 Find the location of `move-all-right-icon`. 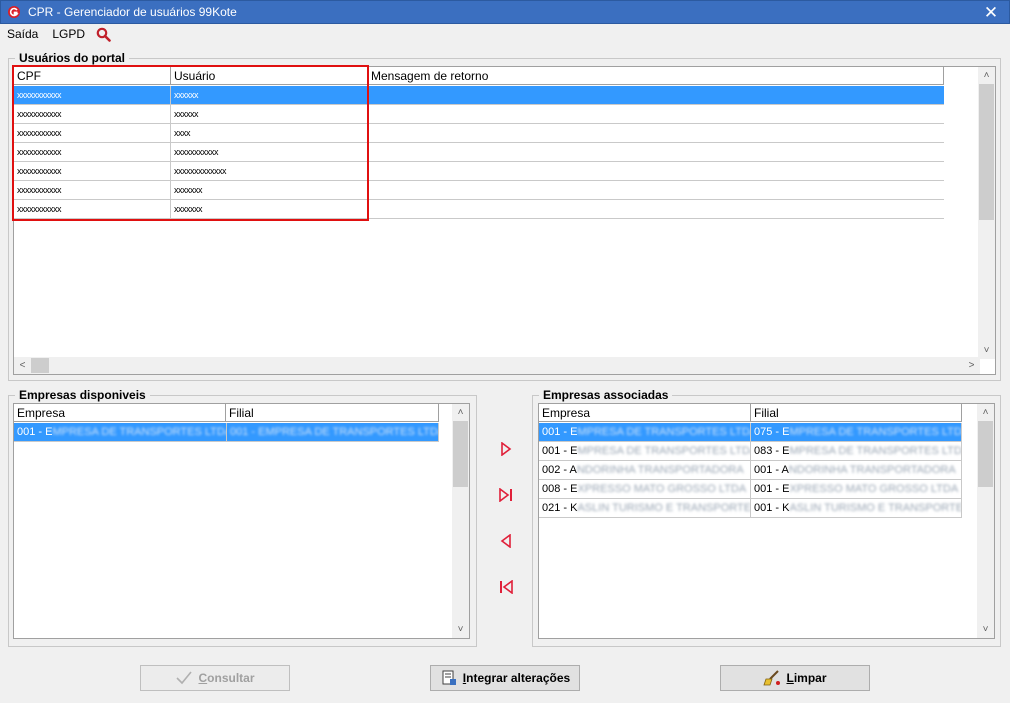

move-all-right-icon is located at coordinates (506, 495).